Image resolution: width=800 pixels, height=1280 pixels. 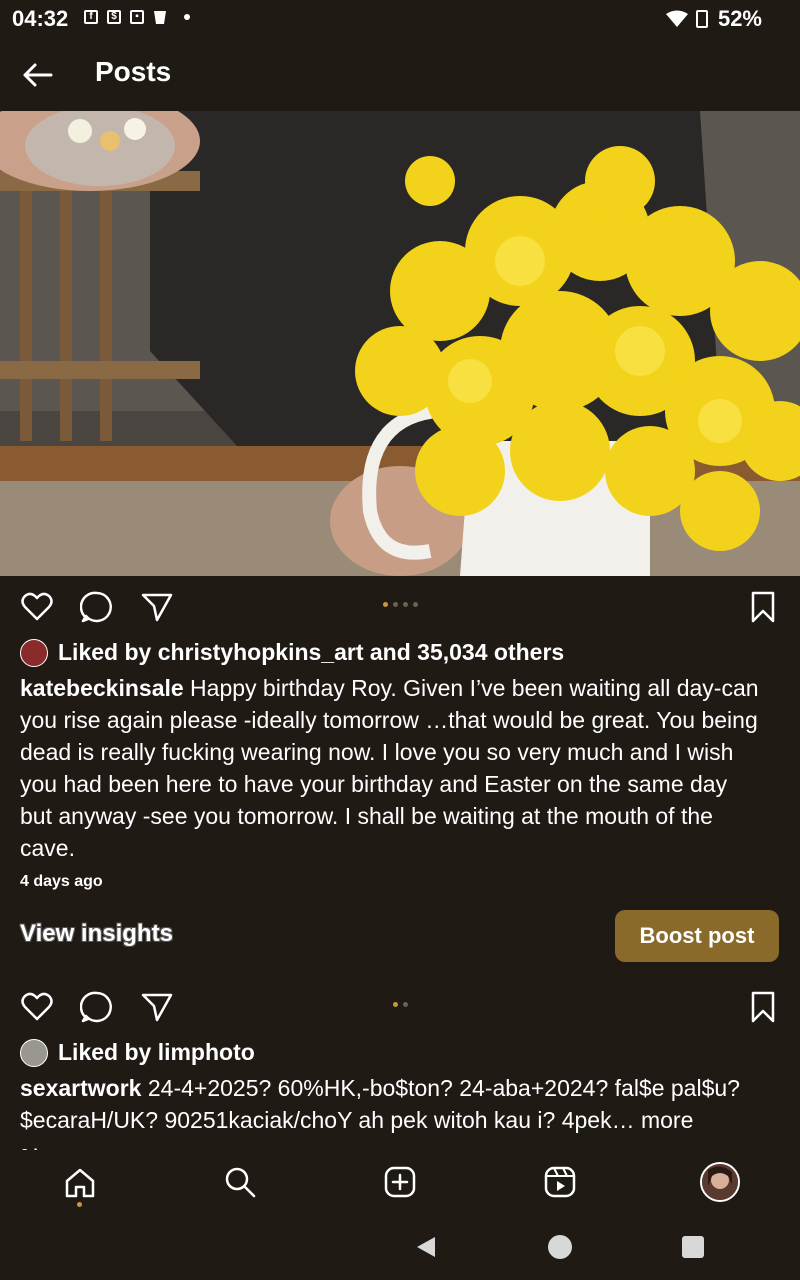 What do you see at coordinates (61, 881) in the screenshot?
I see `post-timestamp: 4 days ago` at bounding box center [61, 881].